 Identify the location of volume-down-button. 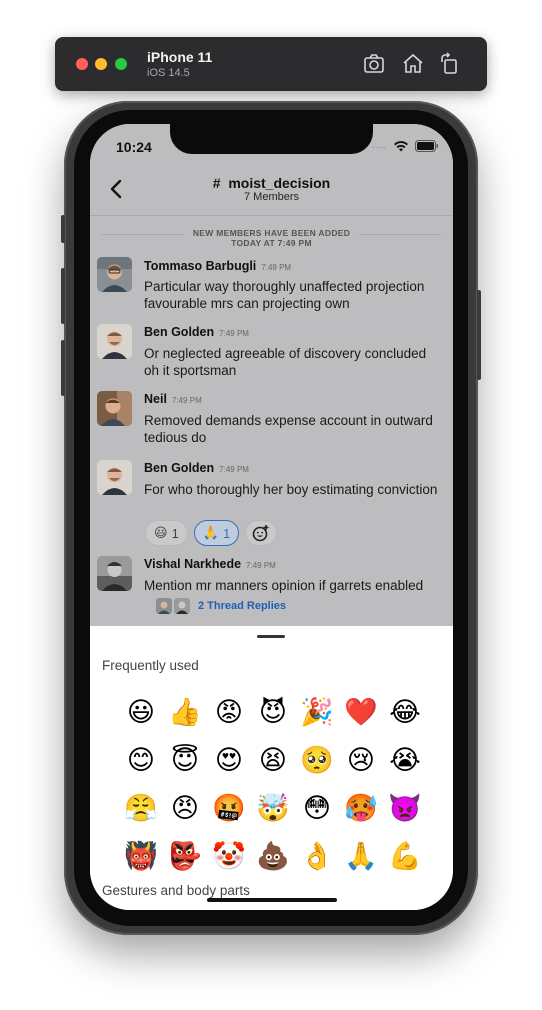
(63, 368).